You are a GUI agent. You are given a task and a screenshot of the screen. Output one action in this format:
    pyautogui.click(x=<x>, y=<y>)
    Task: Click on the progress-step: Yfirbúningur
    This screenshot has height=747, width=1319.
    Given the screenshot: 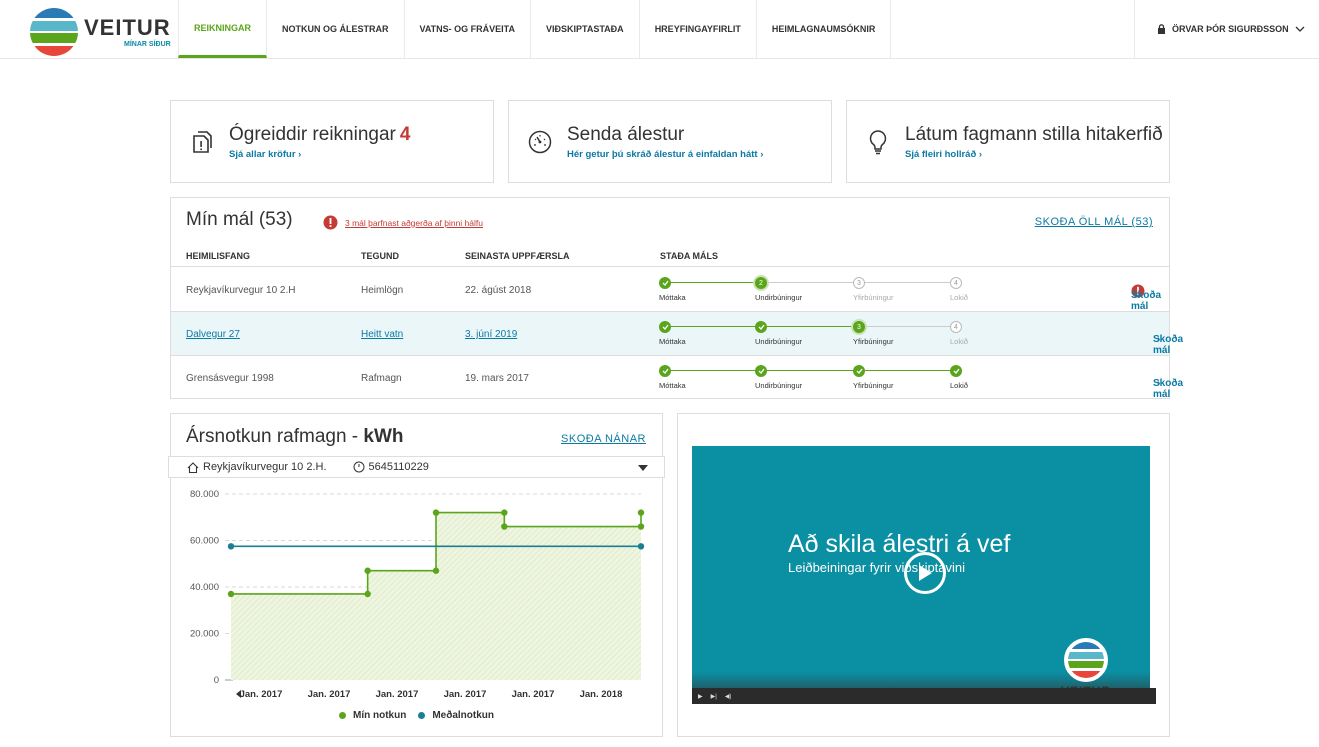 What is the action you would take?
    pyautogui.click(x=873, y=377)
    